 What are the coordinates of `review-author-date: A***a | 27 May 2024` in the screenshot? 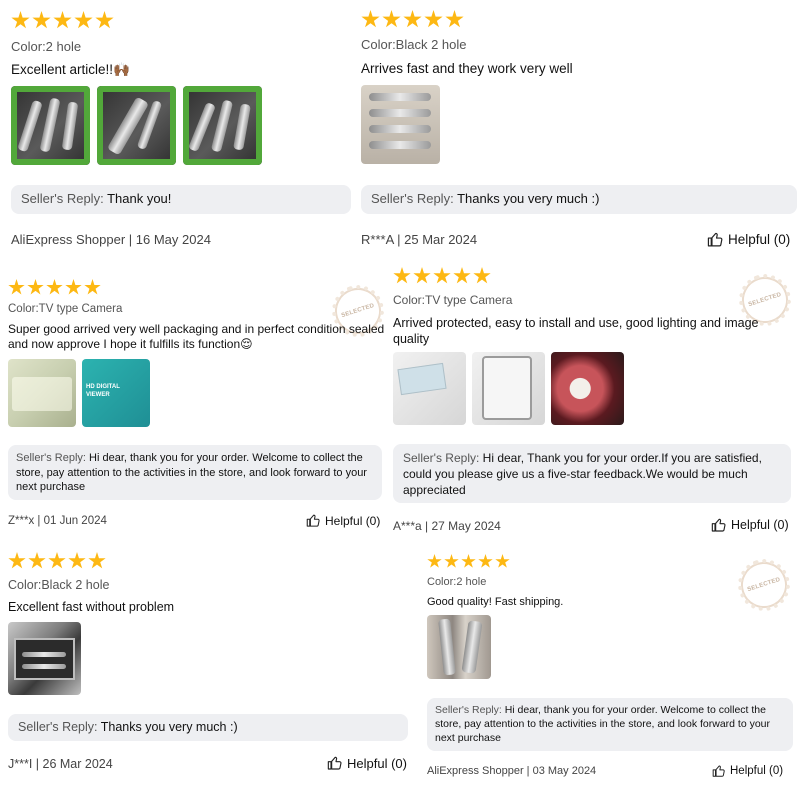 It's located at (447, 526).